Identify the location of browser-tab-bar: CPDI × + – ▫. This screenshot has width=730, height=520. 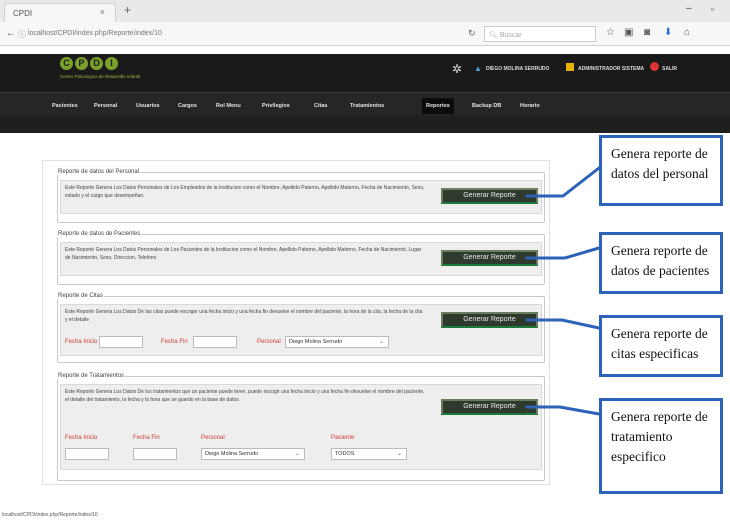
(365, 11).